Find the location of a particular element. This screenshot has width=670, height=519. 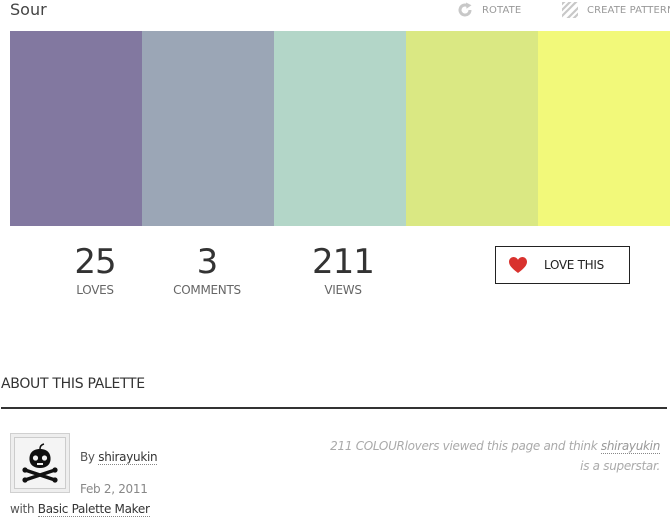

create-pattern-button: CREATE PATTERN is located at coordinates (614, 10).